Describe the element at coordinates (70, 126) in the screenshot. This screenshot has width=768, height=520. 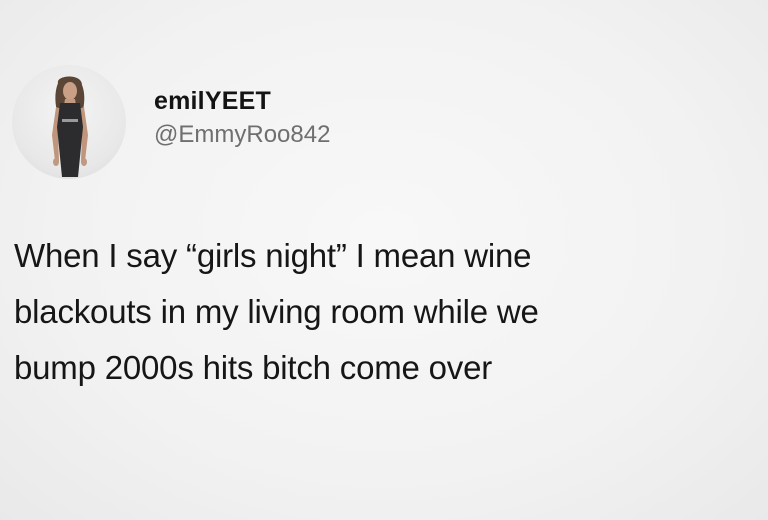
I see `person-photo-icon` at that location.